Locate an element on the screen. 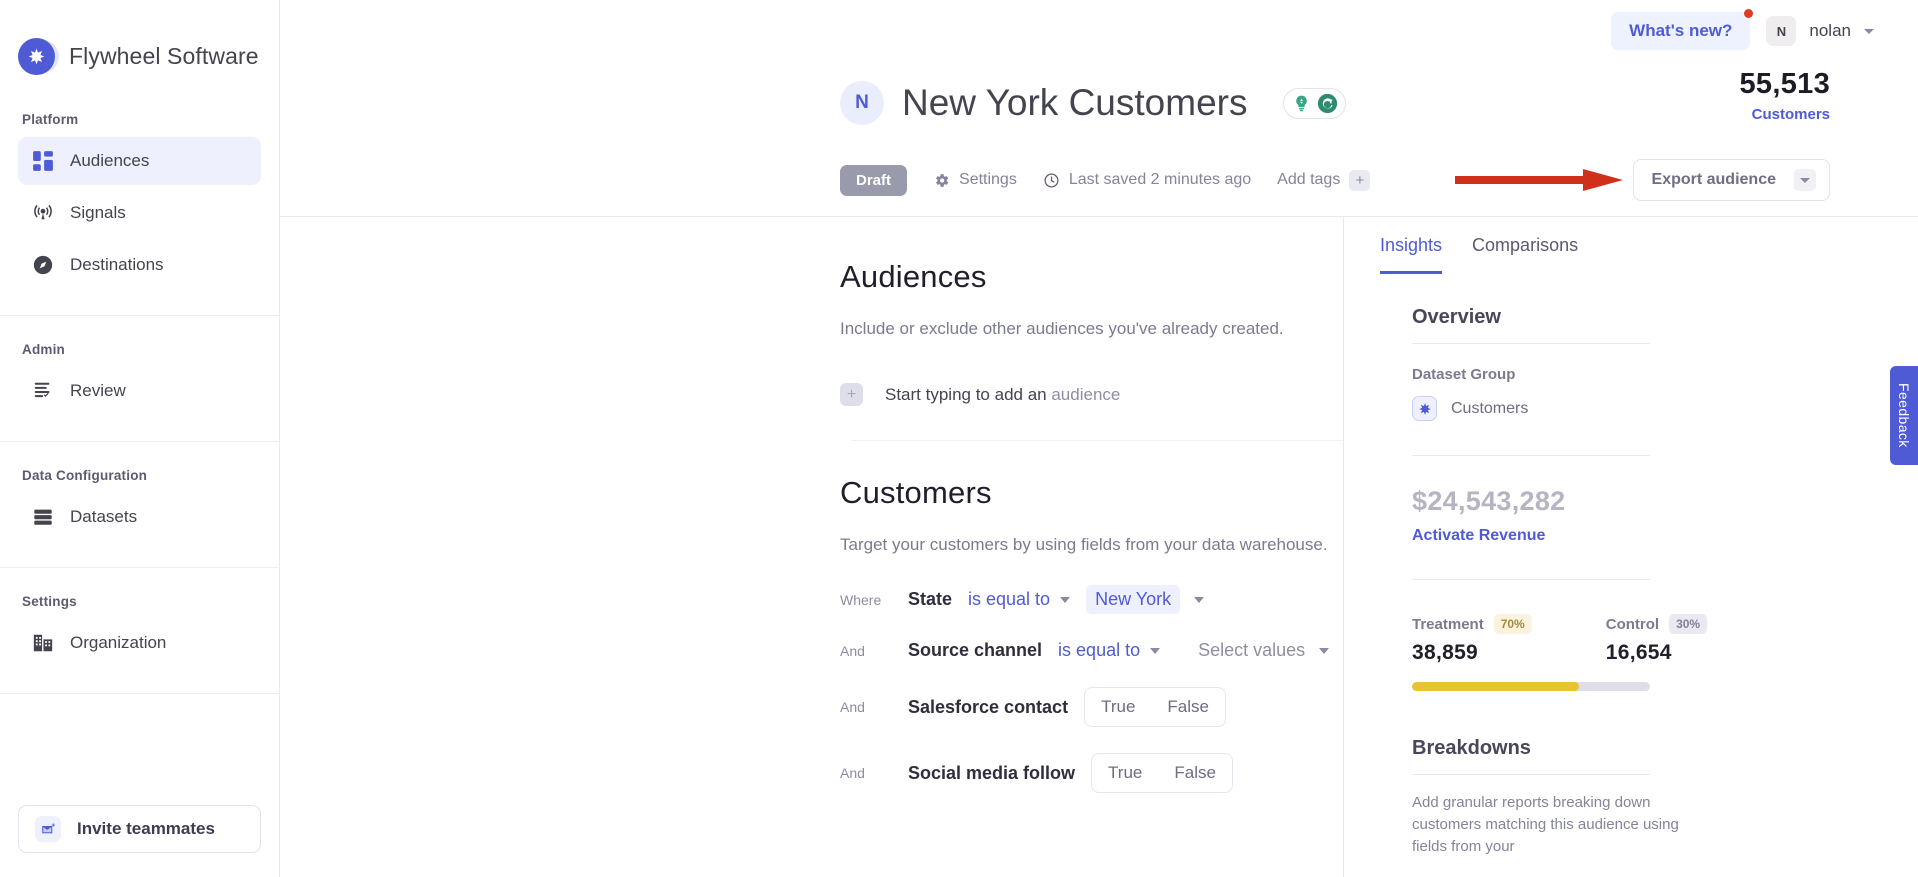 Image resolution: width=1918 pixels, height=877 pixels. filter-value-select: New York is located at coordinates (1145, 599).